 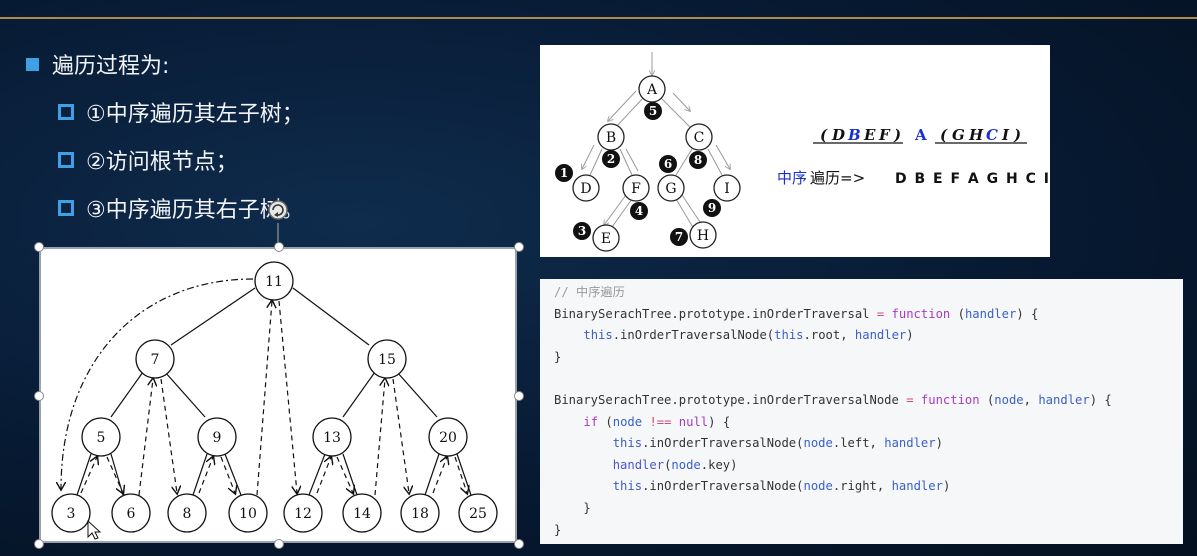 I want to click on tree-node: 7, so click(x=155, y=360).